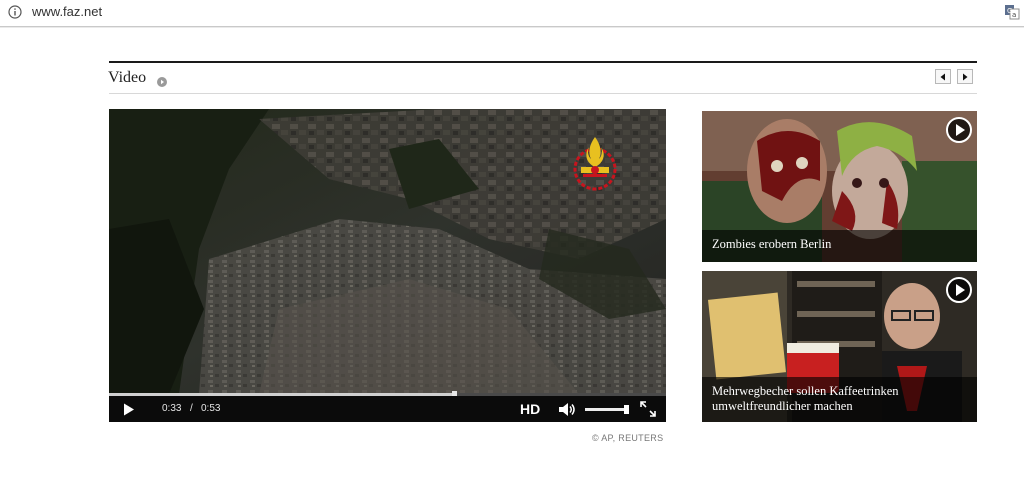  I want to click on play-icon, so click(129, 409).